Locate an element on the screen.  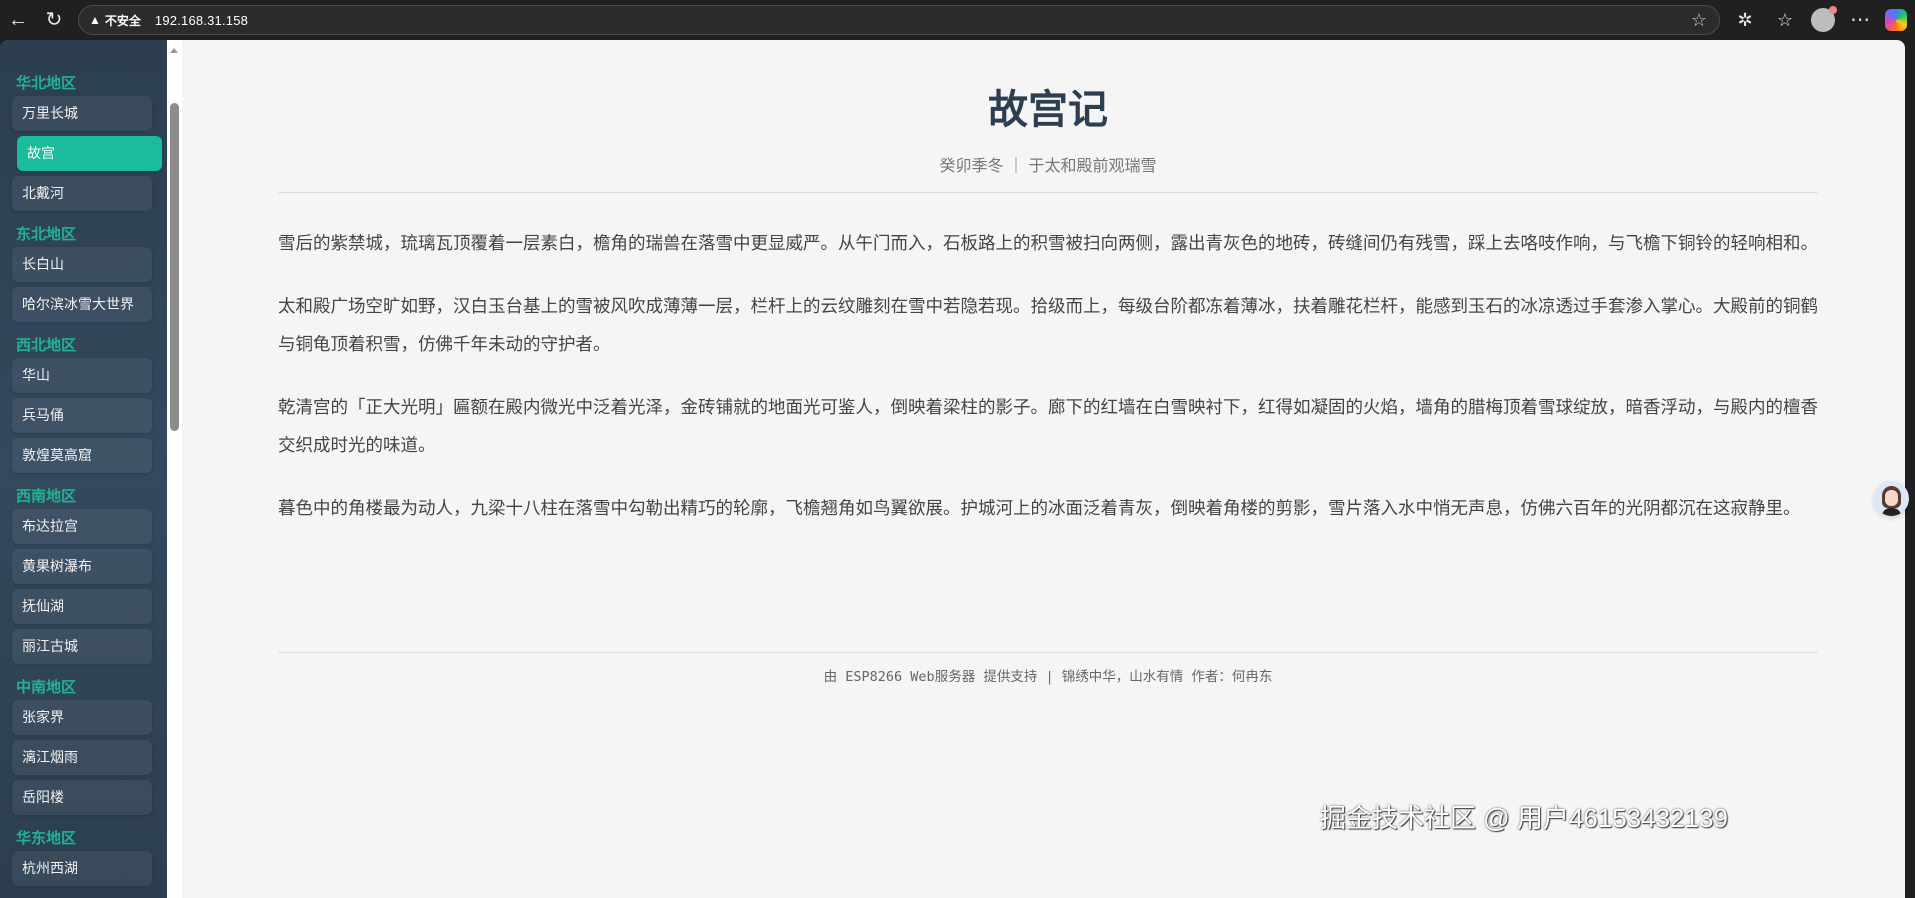
scroll-up-arrow-icon is located at coordinates (174, 50).